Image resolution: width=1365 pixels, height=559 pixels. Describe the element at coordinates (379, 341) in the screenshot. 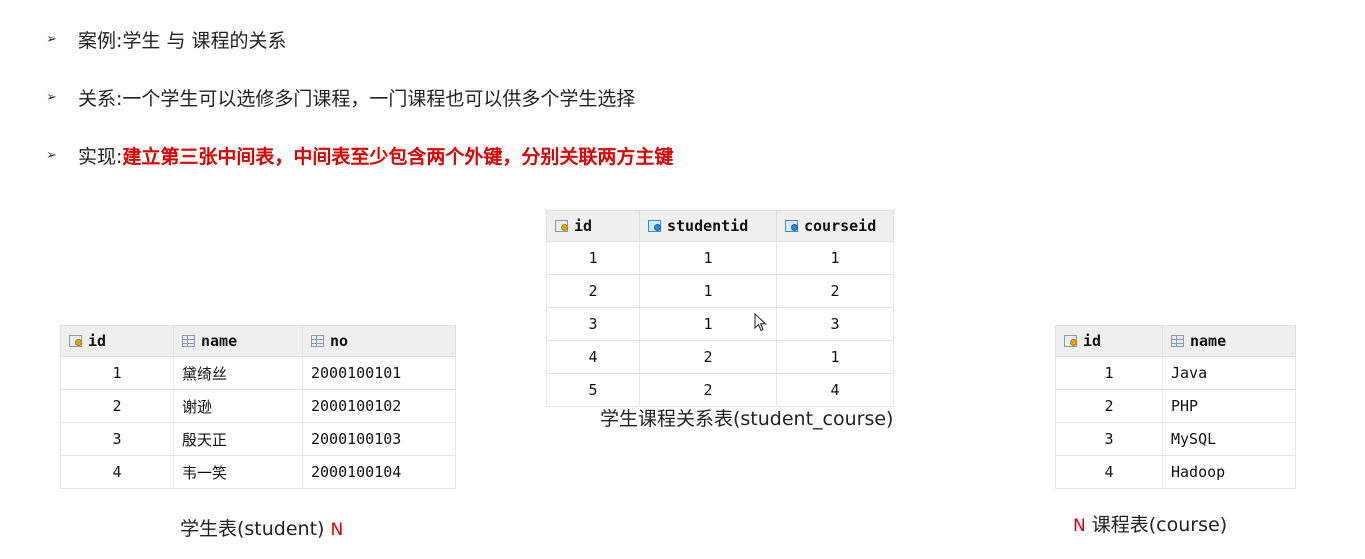

I see `column-header-no: no` at that location.